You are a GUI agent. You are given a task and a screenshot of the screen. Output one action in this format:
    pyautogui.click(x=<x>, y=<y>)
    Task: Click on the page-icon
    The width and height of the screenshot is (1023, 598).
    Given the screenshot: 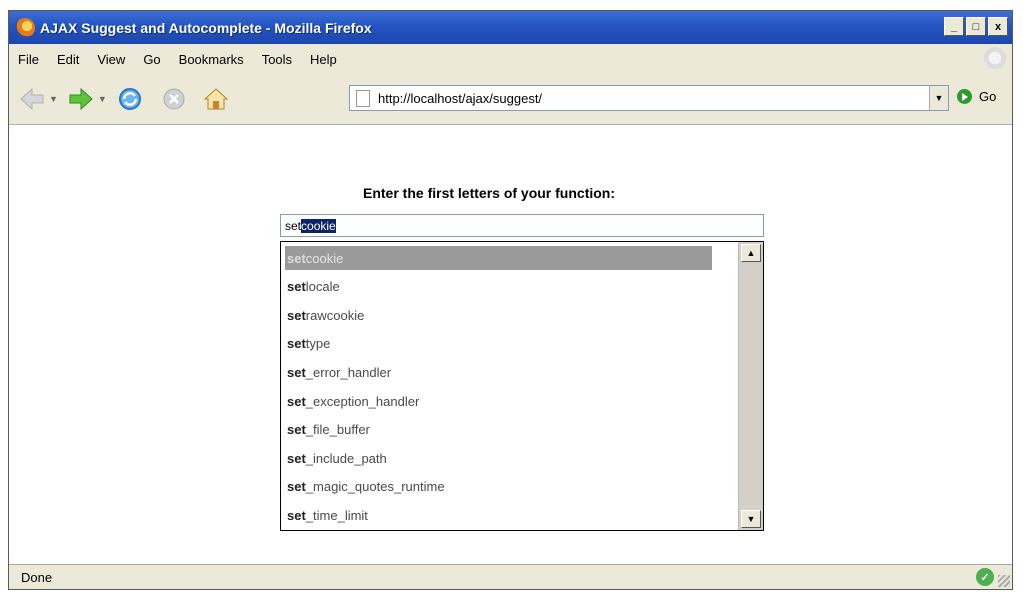 What is the action you would take?
    pyautogui.click(x=363, y=98)
    